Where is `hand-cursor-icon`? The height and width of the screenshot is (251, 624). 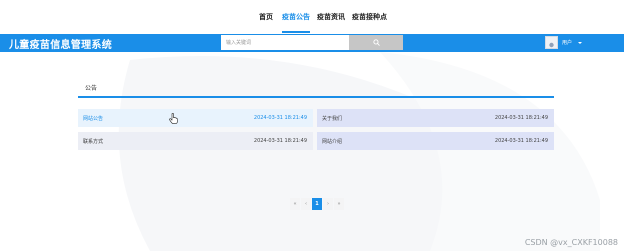 hand-cursor-icon is located at coordinates (173, 118).